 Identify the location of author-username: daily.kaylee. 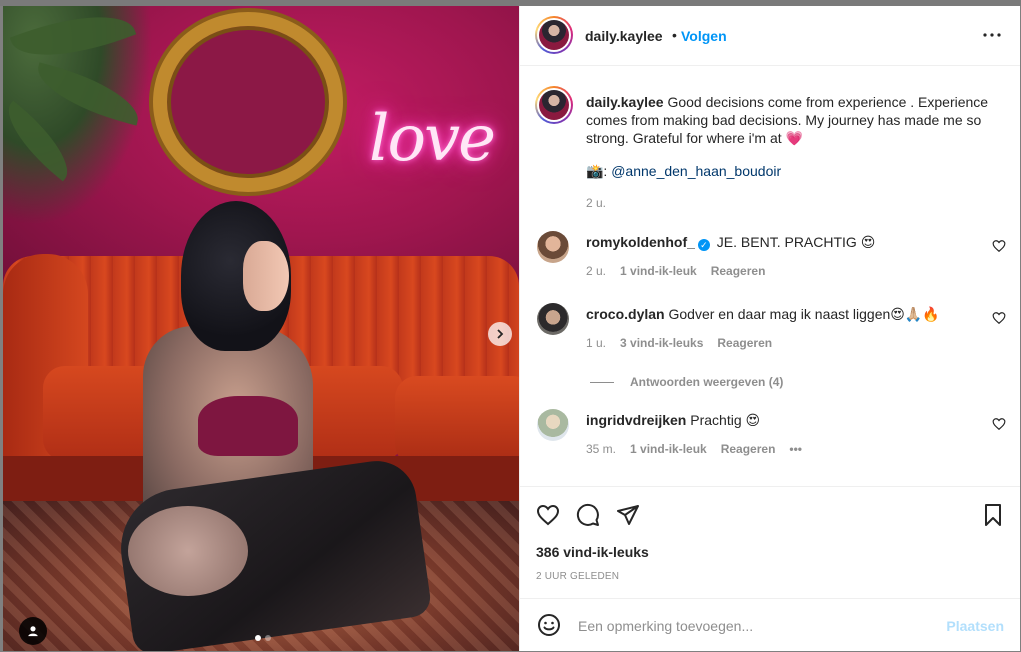
(624, 36).